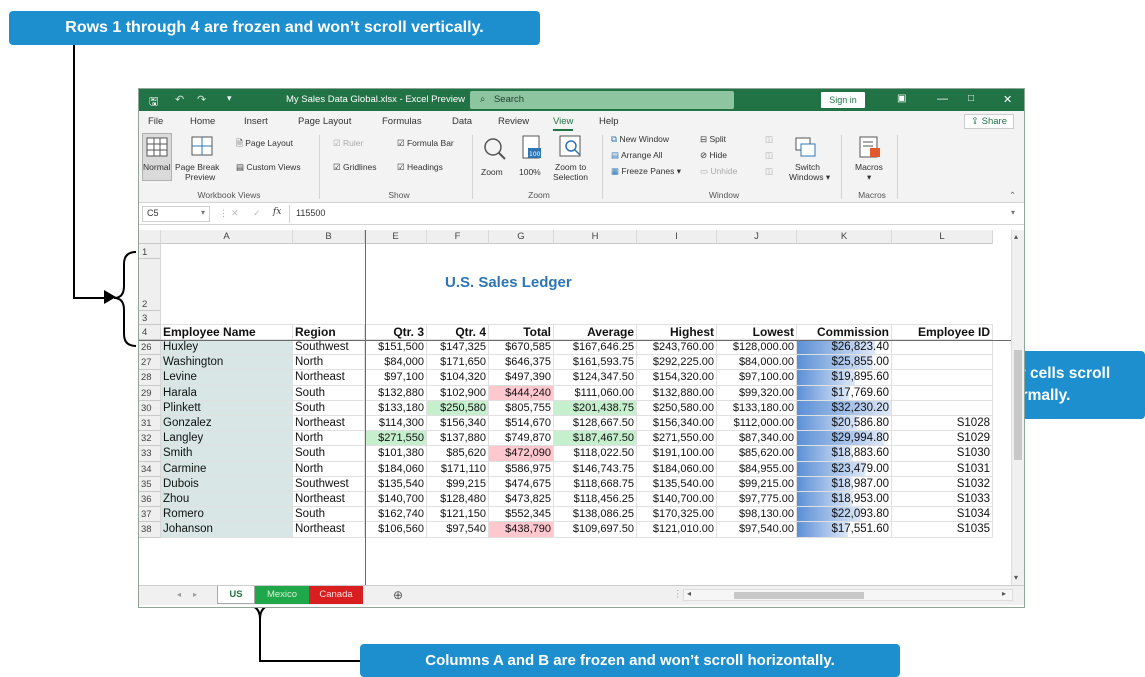 The height and width of the screenshot is (677, 1145). I want to click on table-cell-comm: $18,987.00, so click(844, 484).